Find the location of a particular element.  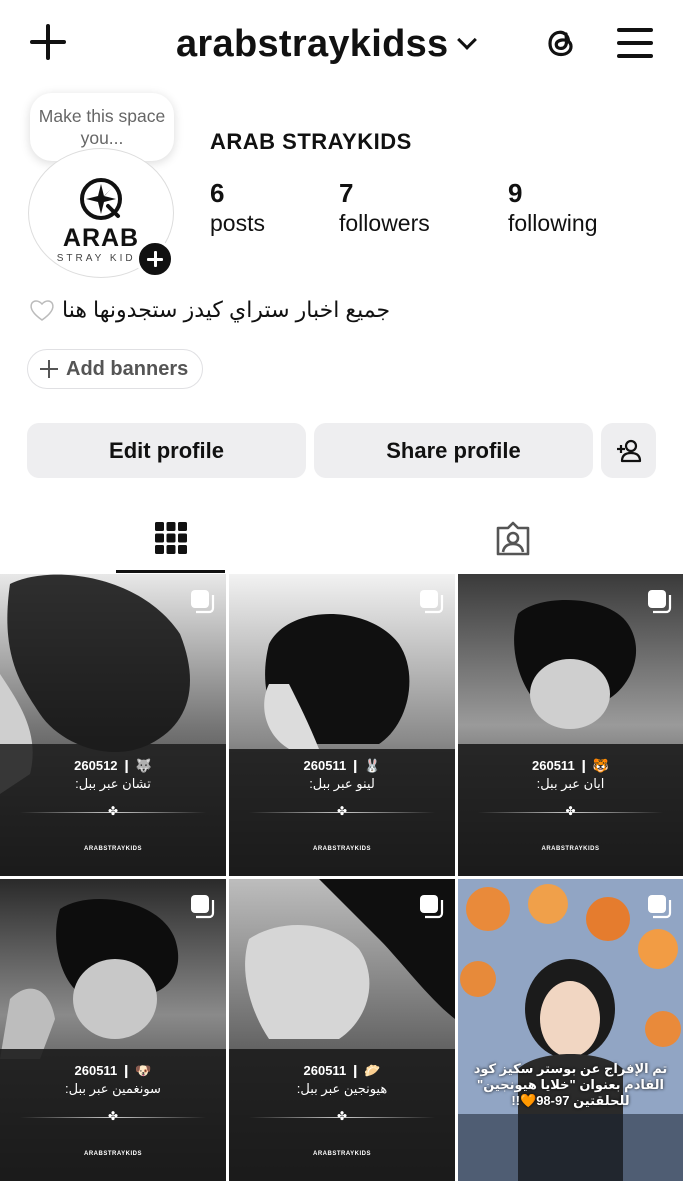

tab-tagged is located at coordinates (512, 539).